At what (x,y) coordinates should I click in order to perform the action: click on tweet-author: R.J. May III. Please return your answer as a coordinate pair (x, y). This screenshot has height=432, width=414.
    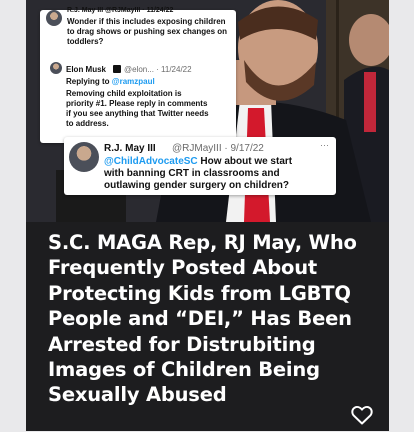
    Looking at the image, I should click on (130, 148).